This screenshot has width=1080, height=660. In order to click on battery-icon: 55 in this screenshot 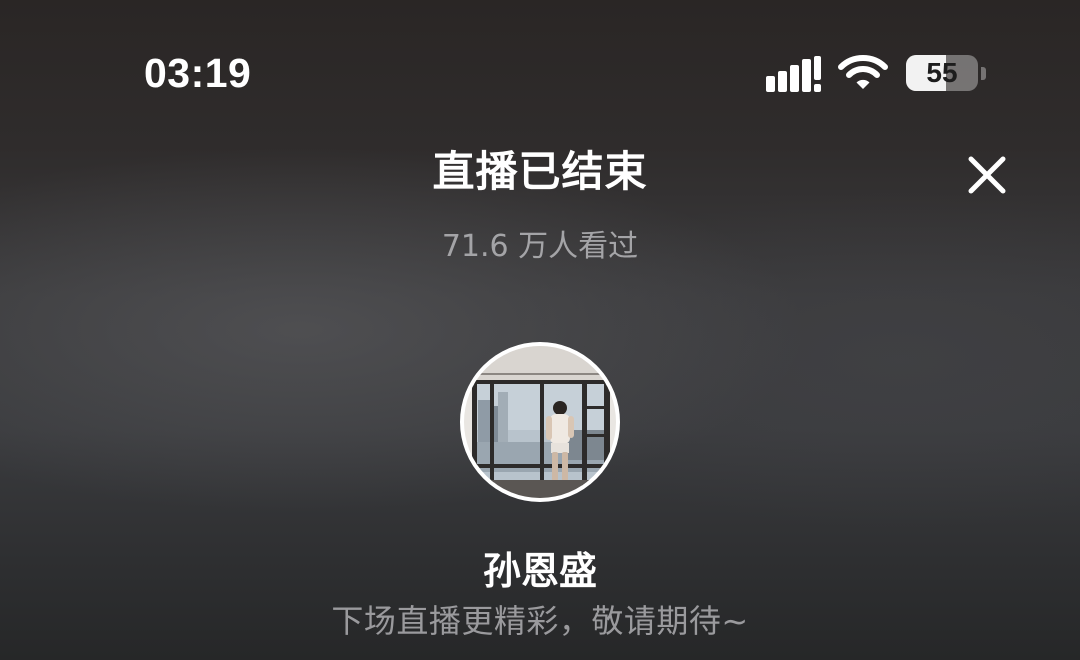, I will do `click(947, 74)`.